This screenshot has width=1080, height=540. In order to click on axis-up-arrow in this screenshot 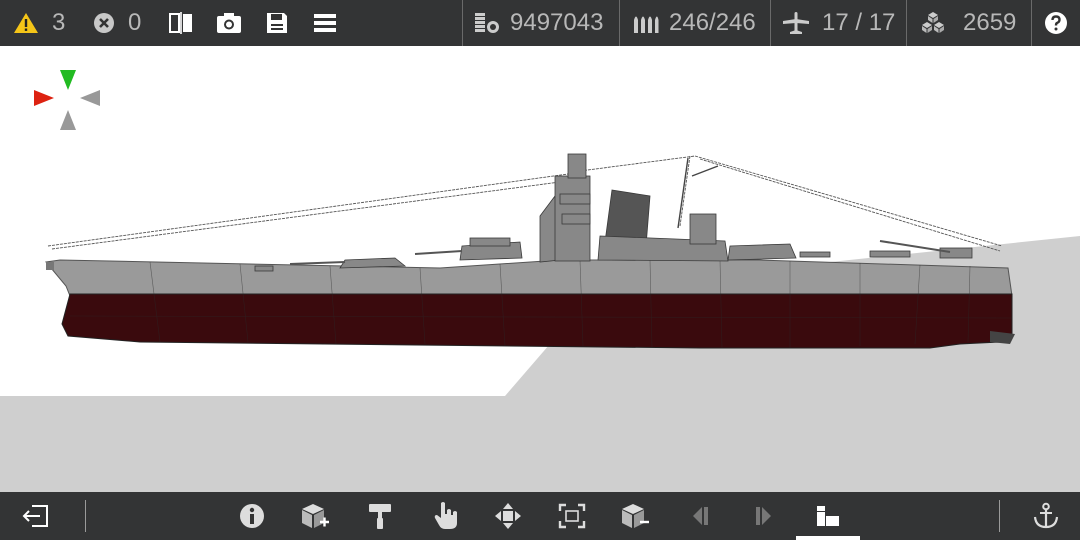, I will do `click(68, 80)`.